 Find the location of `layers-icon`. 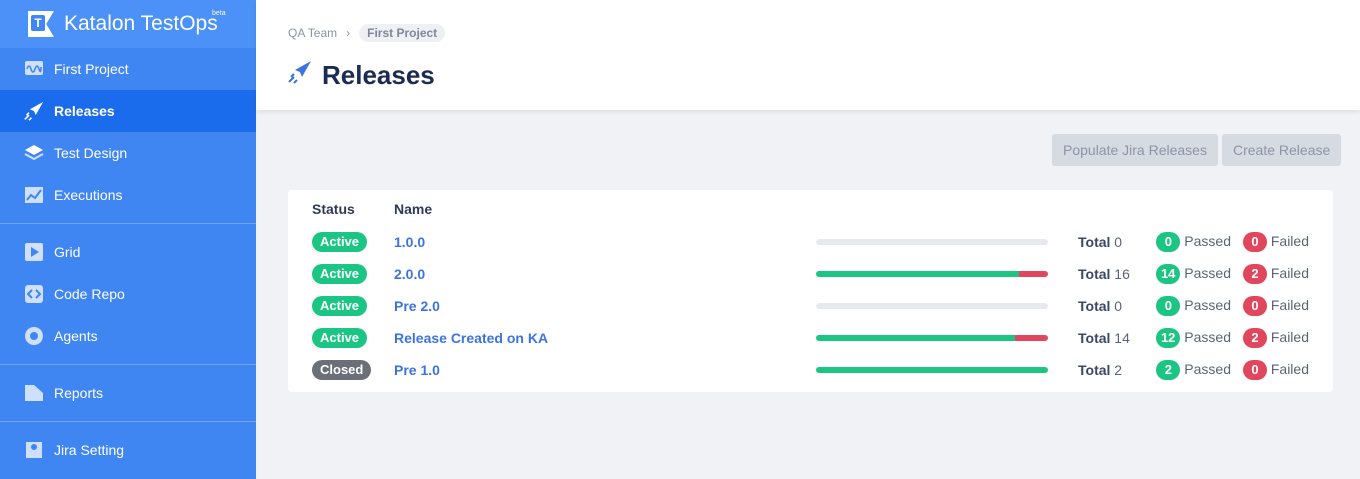

layers-icon is located at coordinates (34, 153).